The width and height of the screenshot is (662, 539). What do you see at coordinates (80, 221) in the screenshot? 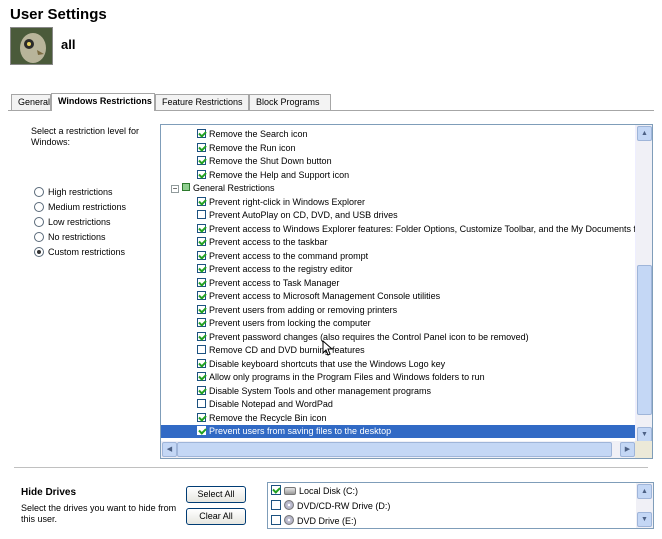
I see `radio-low-restrictions: Low restrictions` at bounding box center [80, 221].